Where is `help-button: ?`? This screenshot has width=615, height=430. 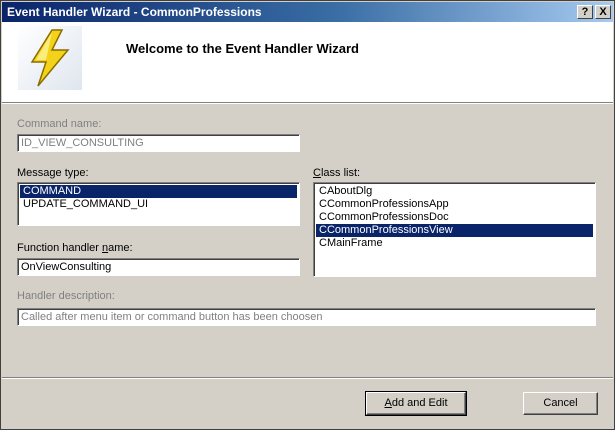
help-button: ? is located at coordinates (585, 12).